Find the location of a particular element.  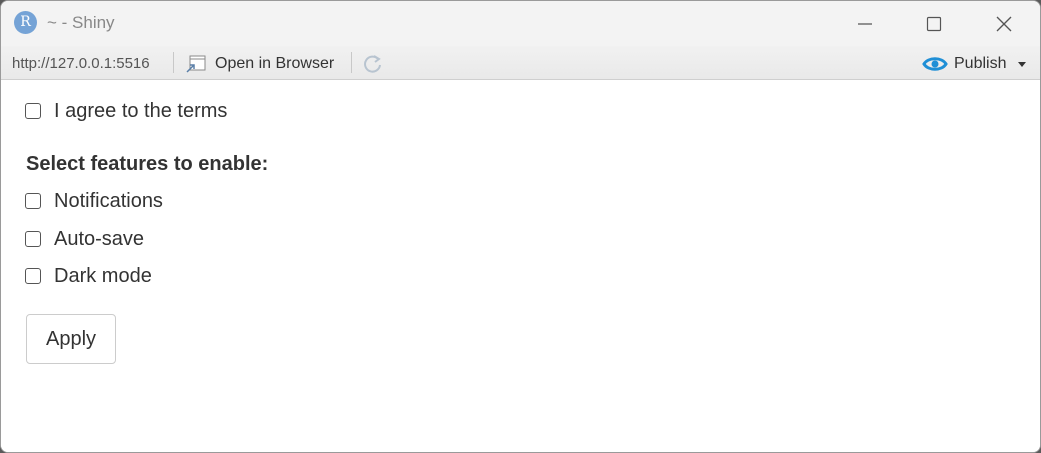

features-heading: Select features to enable: is located at coordinates (147, 164).